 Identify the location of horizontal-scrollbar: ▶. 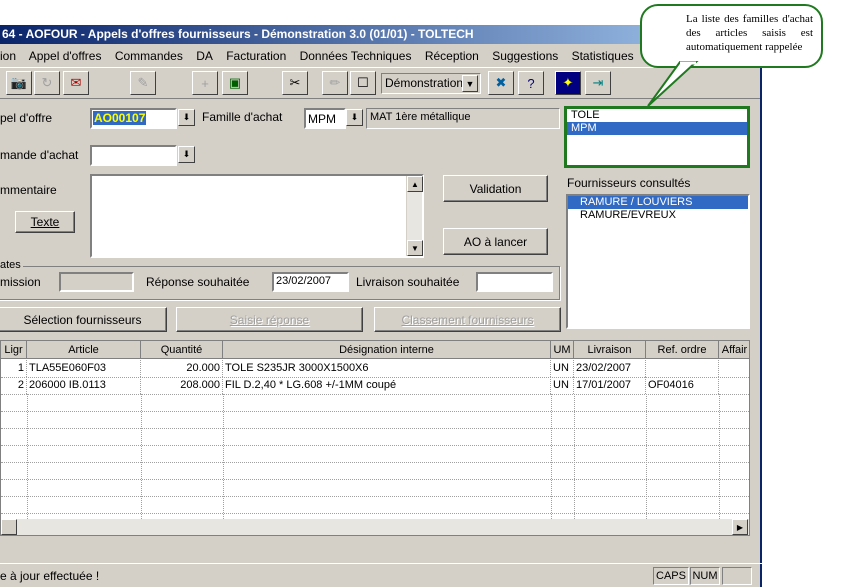
(375, 527).